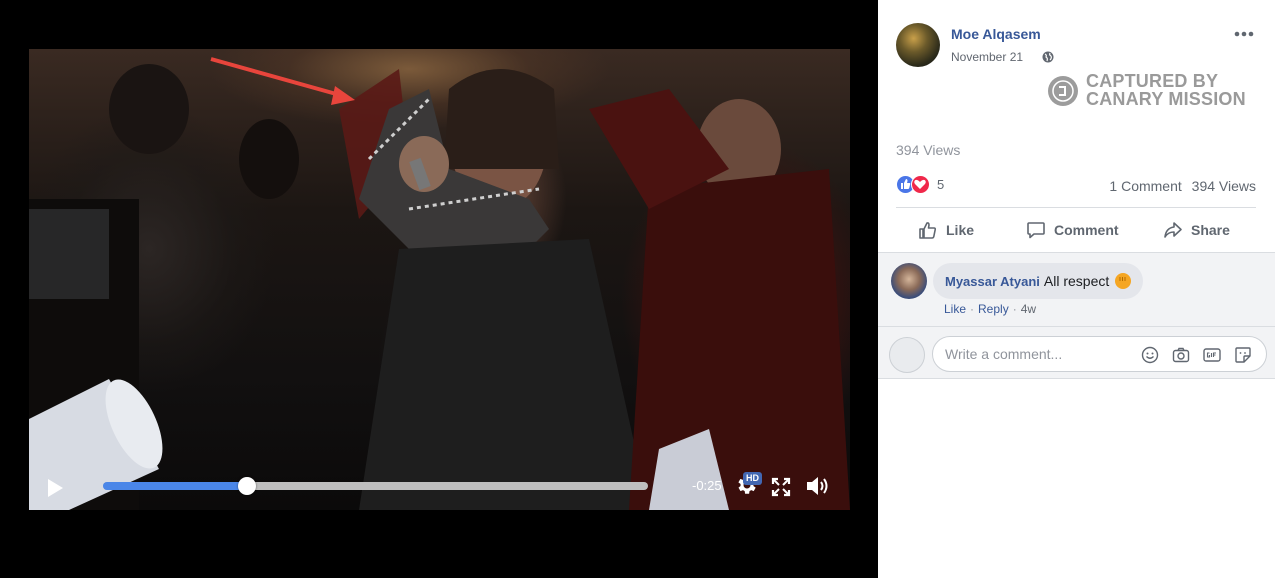  Describe the element at coordinates (992, 281) in the screenshot. I see `commenter-name: Myassar Atyani` at that location.